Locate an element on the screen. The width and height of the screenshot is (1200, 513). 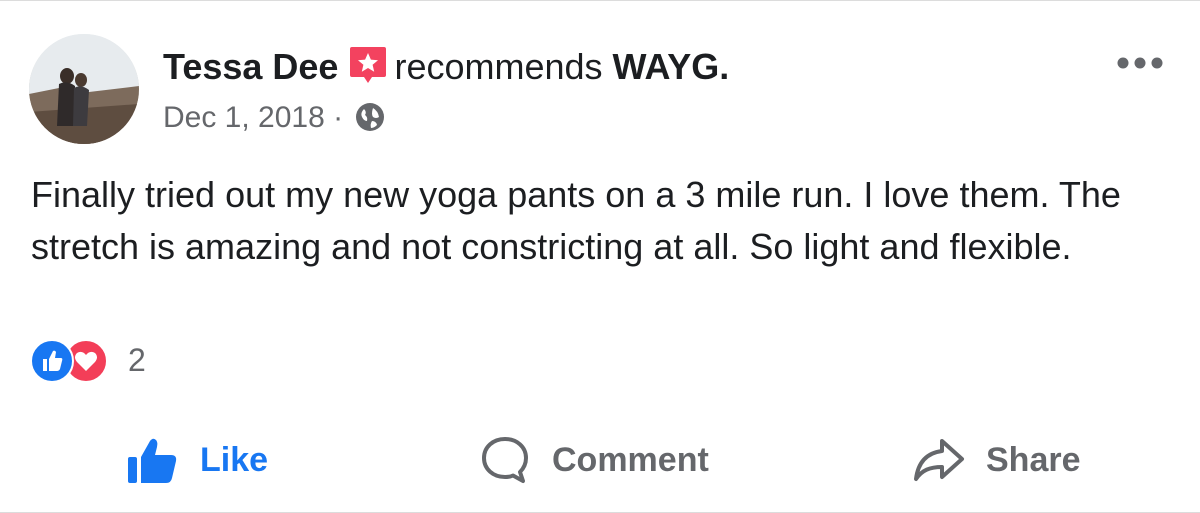
more-options-icon is located at coordinates (1140, 63).